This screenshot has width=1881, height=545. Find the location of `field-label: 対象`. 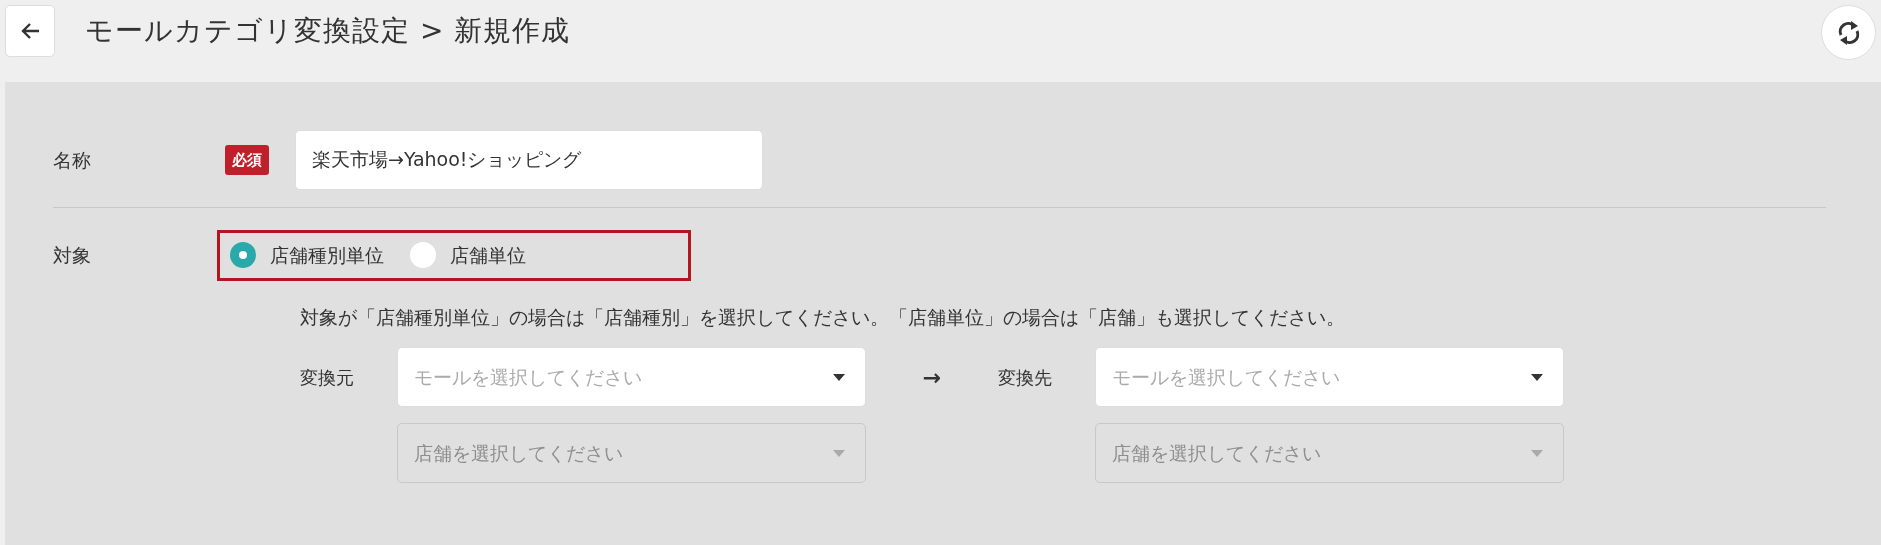

field-label: 対象 is located at coordinates (72, 255).